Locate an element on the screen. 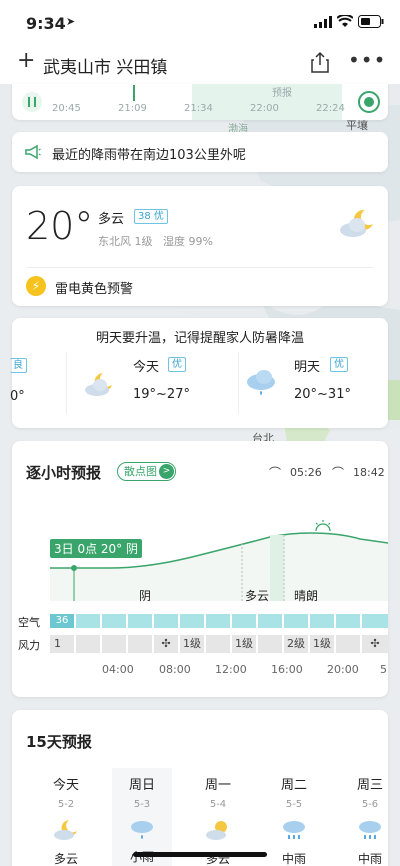  fan-icon: ✣ is located at coordinates (166, 643).